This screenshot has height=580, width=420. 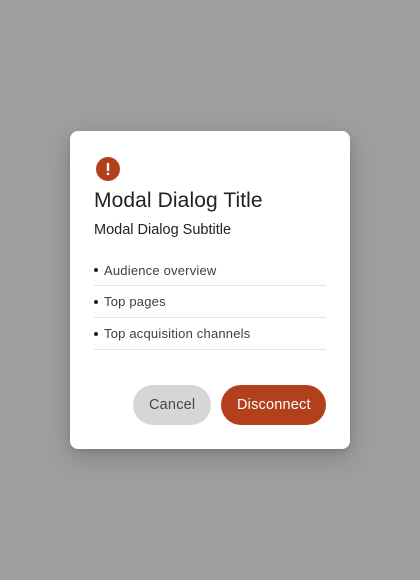 I want to click on list-item-top-acquisition-channels: Top acquisition channels, so click(x=210, y=334).